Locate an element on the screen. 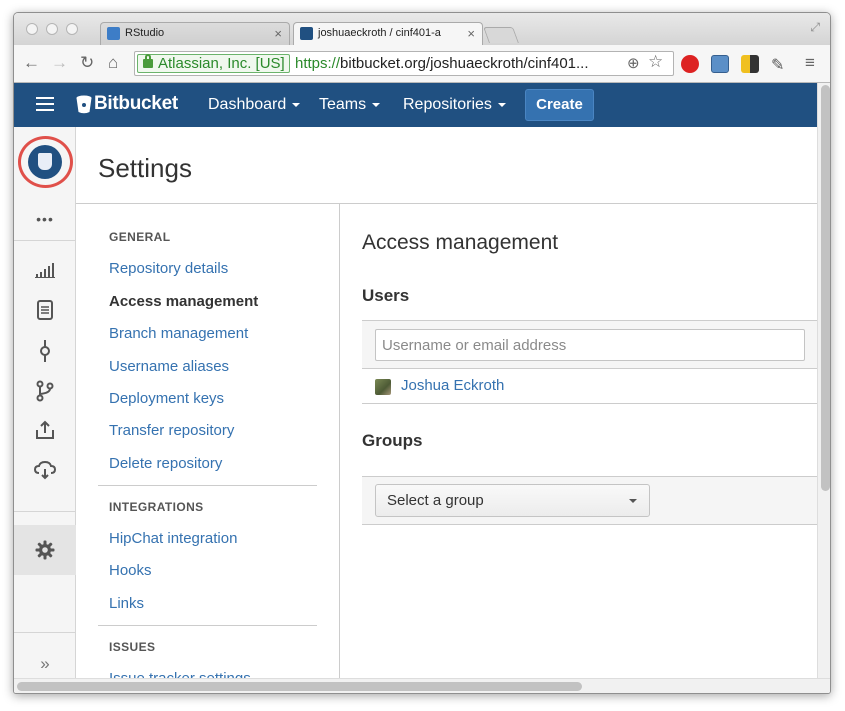  phone-extension-icon is located at coordinates (750, 64).